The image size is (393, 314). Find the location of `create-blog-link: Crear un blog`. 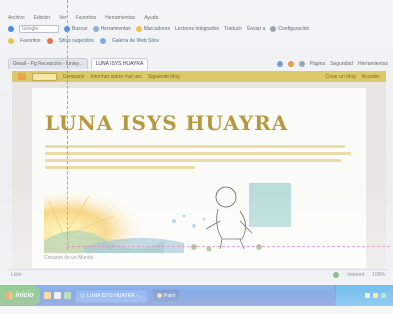

create-blog-link: Crear un blog is located at coordinates (340, 77).